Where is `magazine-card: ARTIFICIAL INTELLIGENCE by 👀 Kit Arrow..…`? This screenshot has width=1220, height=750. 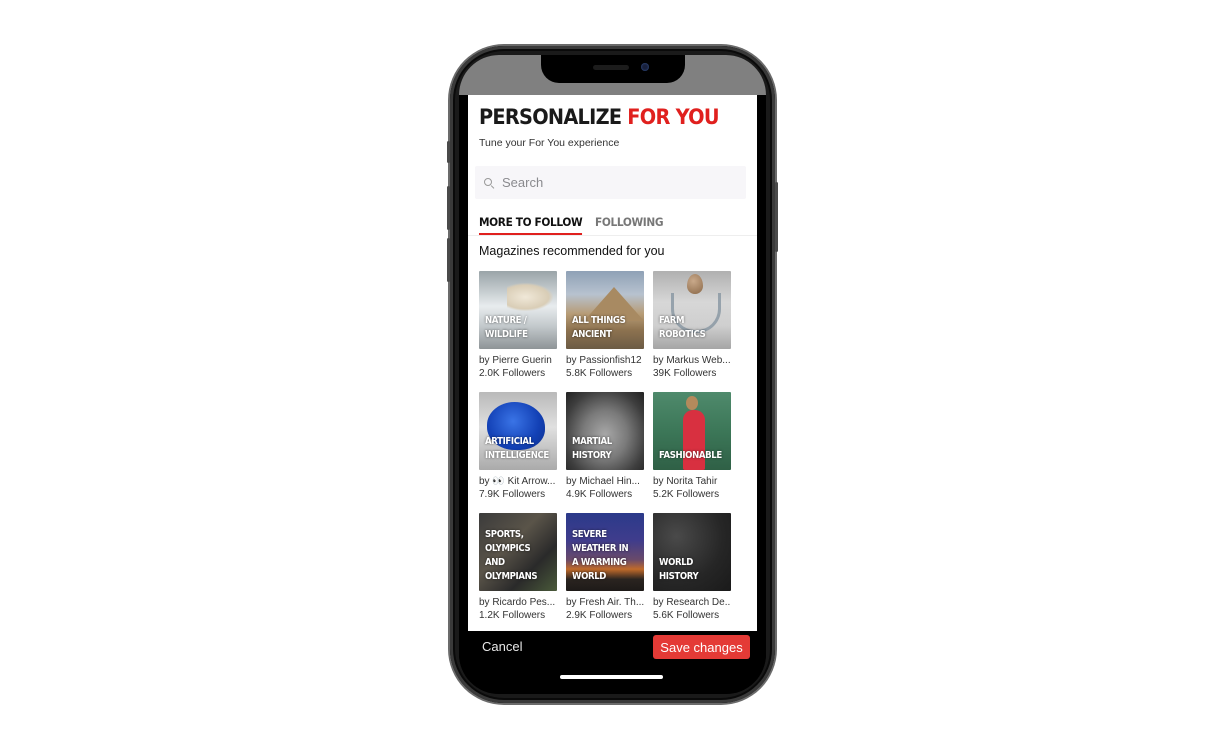
magazine-card: ARTIFICIAL INTELLIGENCE by 👀 Kit Arrow..… is located at coordinates (518, 452).